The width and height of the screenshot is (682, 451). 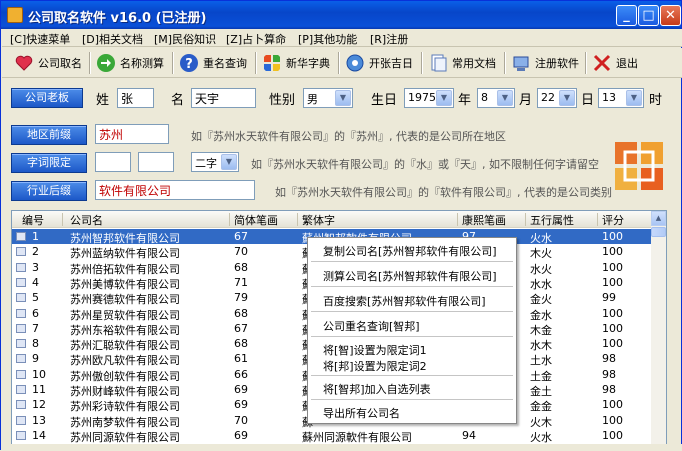 I want to click on table-cell: 10, so click(x=39, y=374).